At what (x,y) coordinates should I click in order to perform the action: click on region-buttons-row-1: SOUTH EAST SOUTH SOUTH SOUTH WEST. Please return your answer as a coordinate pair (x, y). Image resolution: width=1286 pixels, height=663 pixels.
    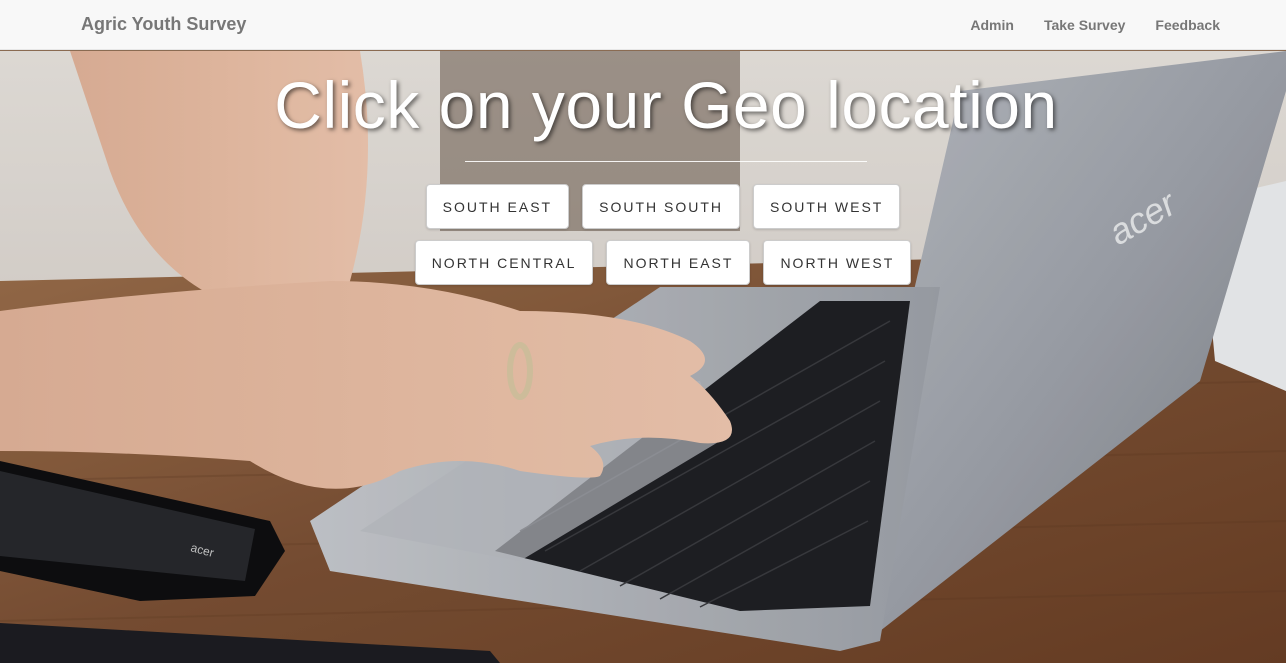
    Looking at the image, I should click on (643, 206).